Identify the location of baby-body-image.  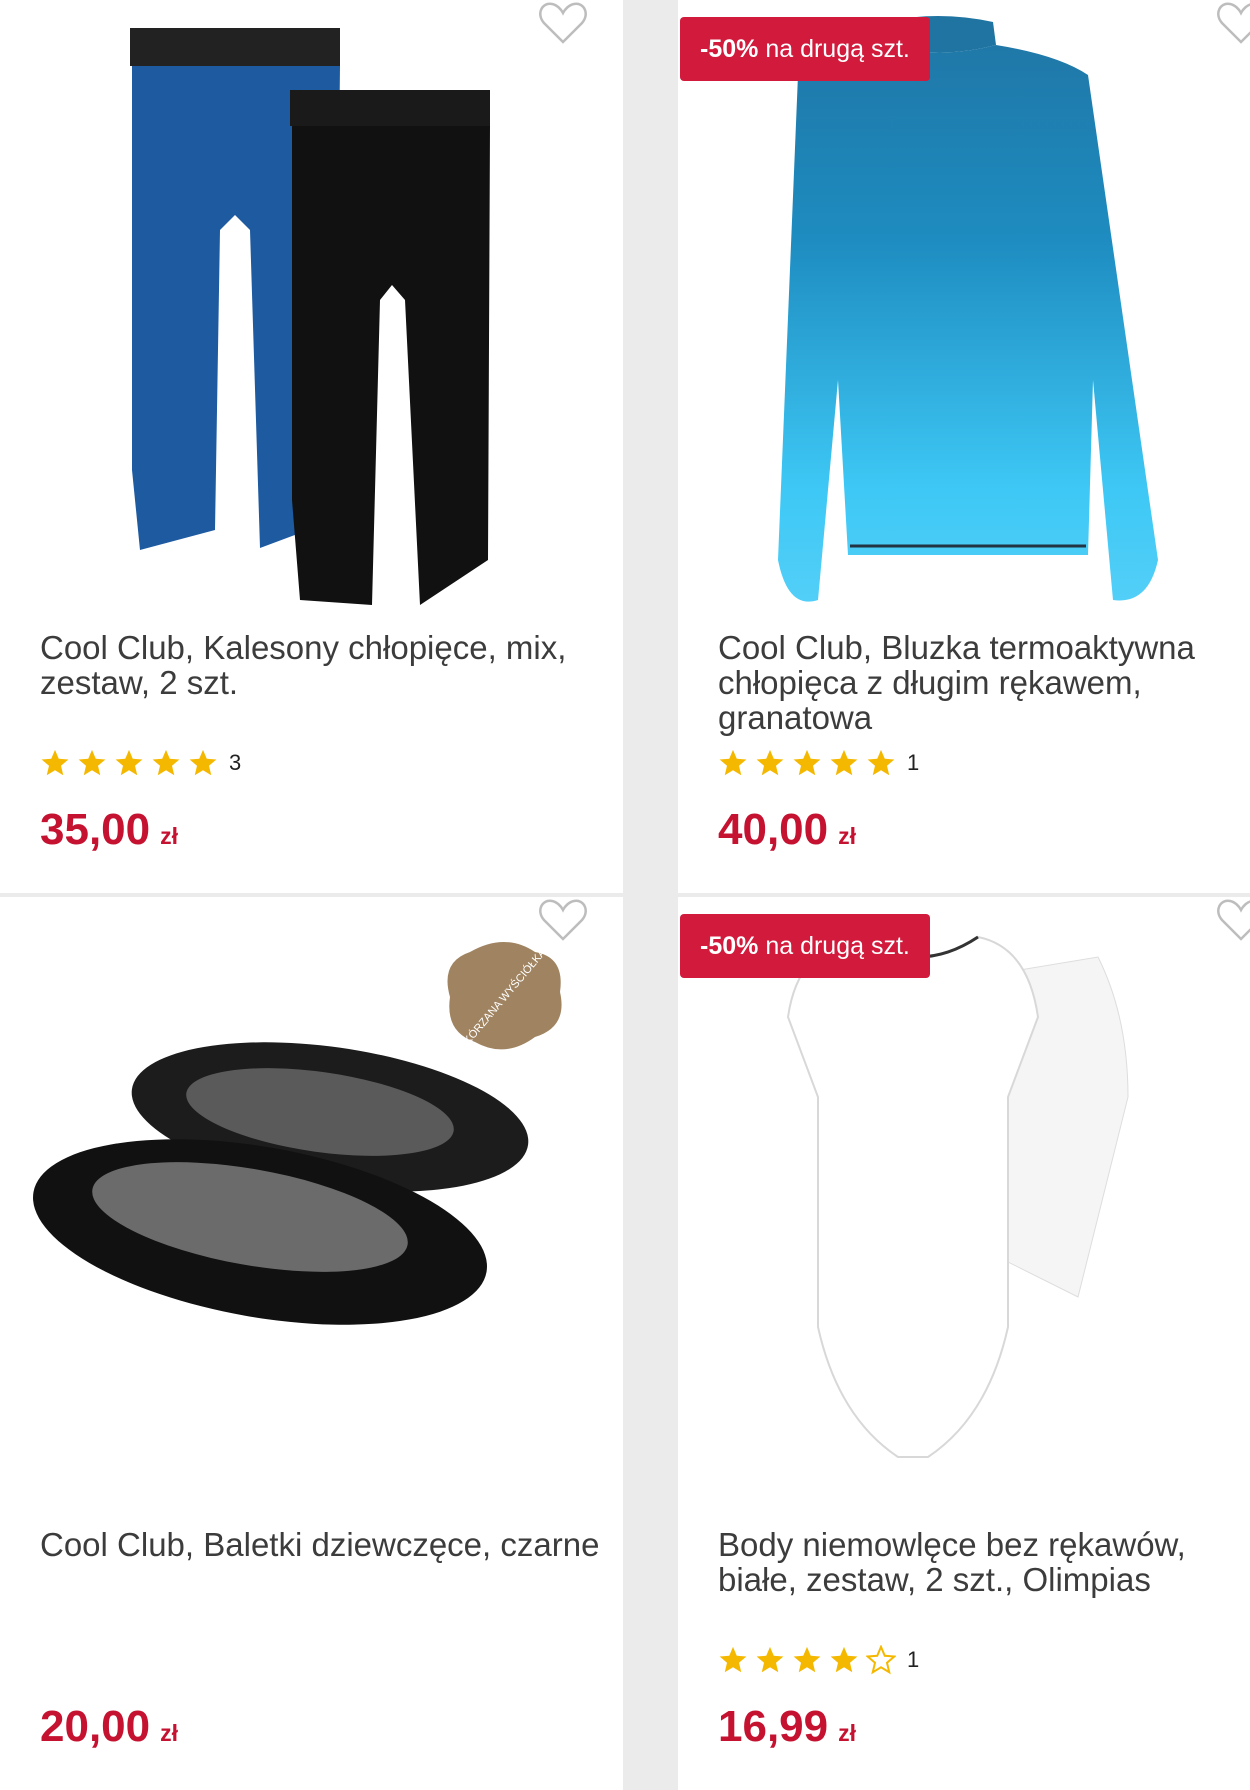
(957, 1196).